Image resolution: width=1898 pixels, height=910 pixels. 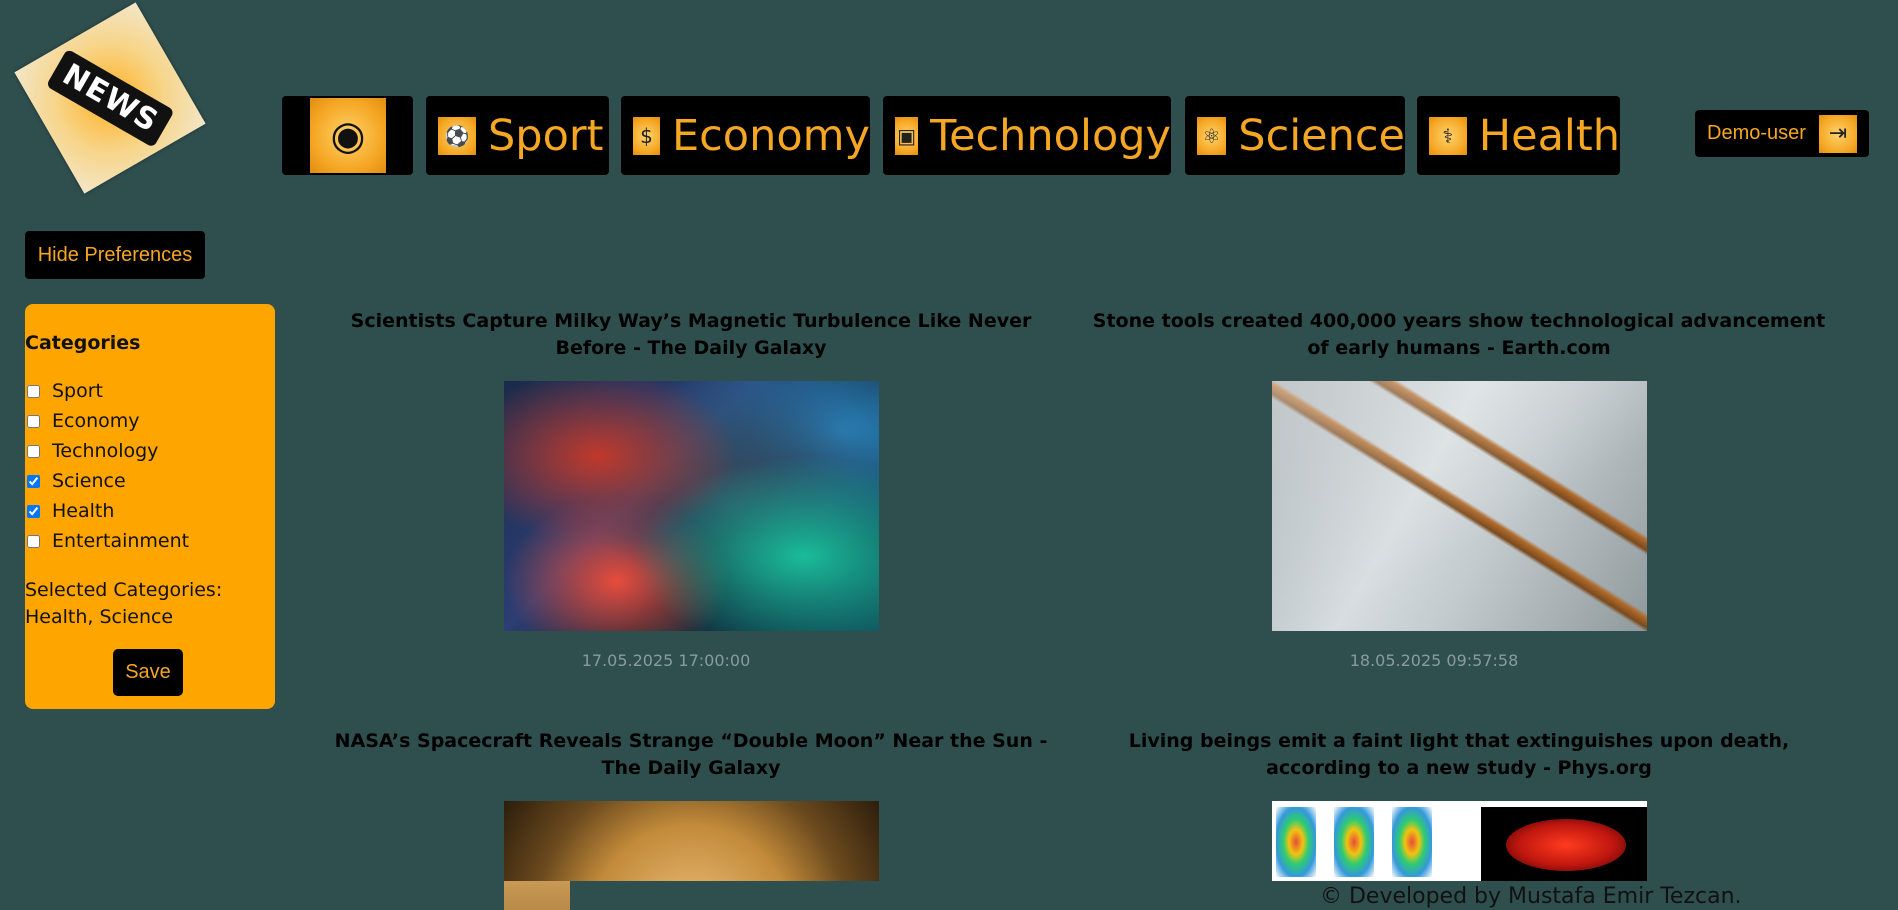 What do you see at coordinates (33, 391) in the screenshot?
I see `category-sport-checkbox` at bounding box center [33, 391].